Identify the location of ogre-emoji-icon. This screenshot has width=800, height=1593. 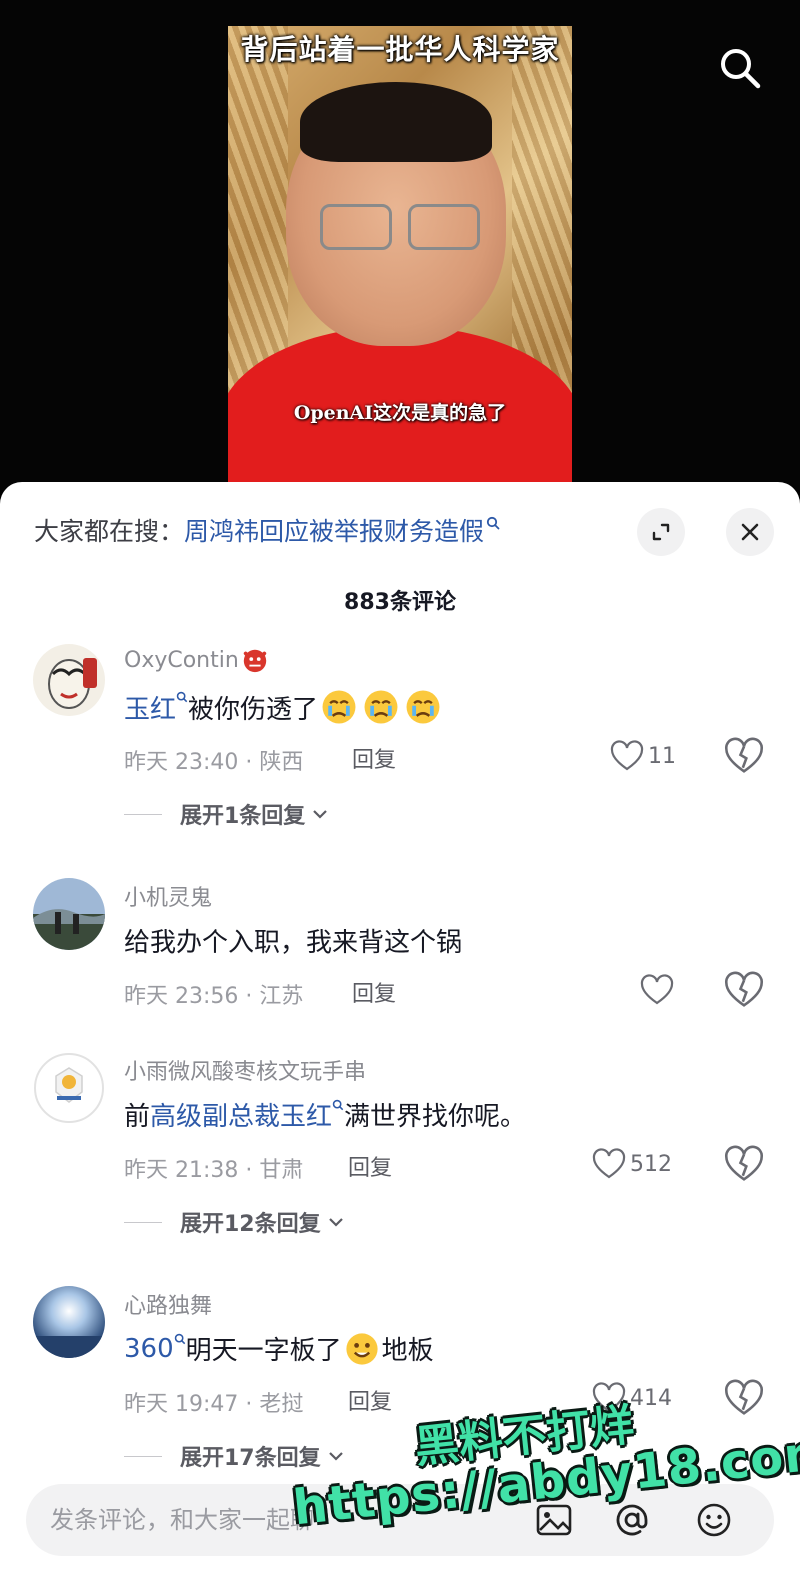
(255, 661).